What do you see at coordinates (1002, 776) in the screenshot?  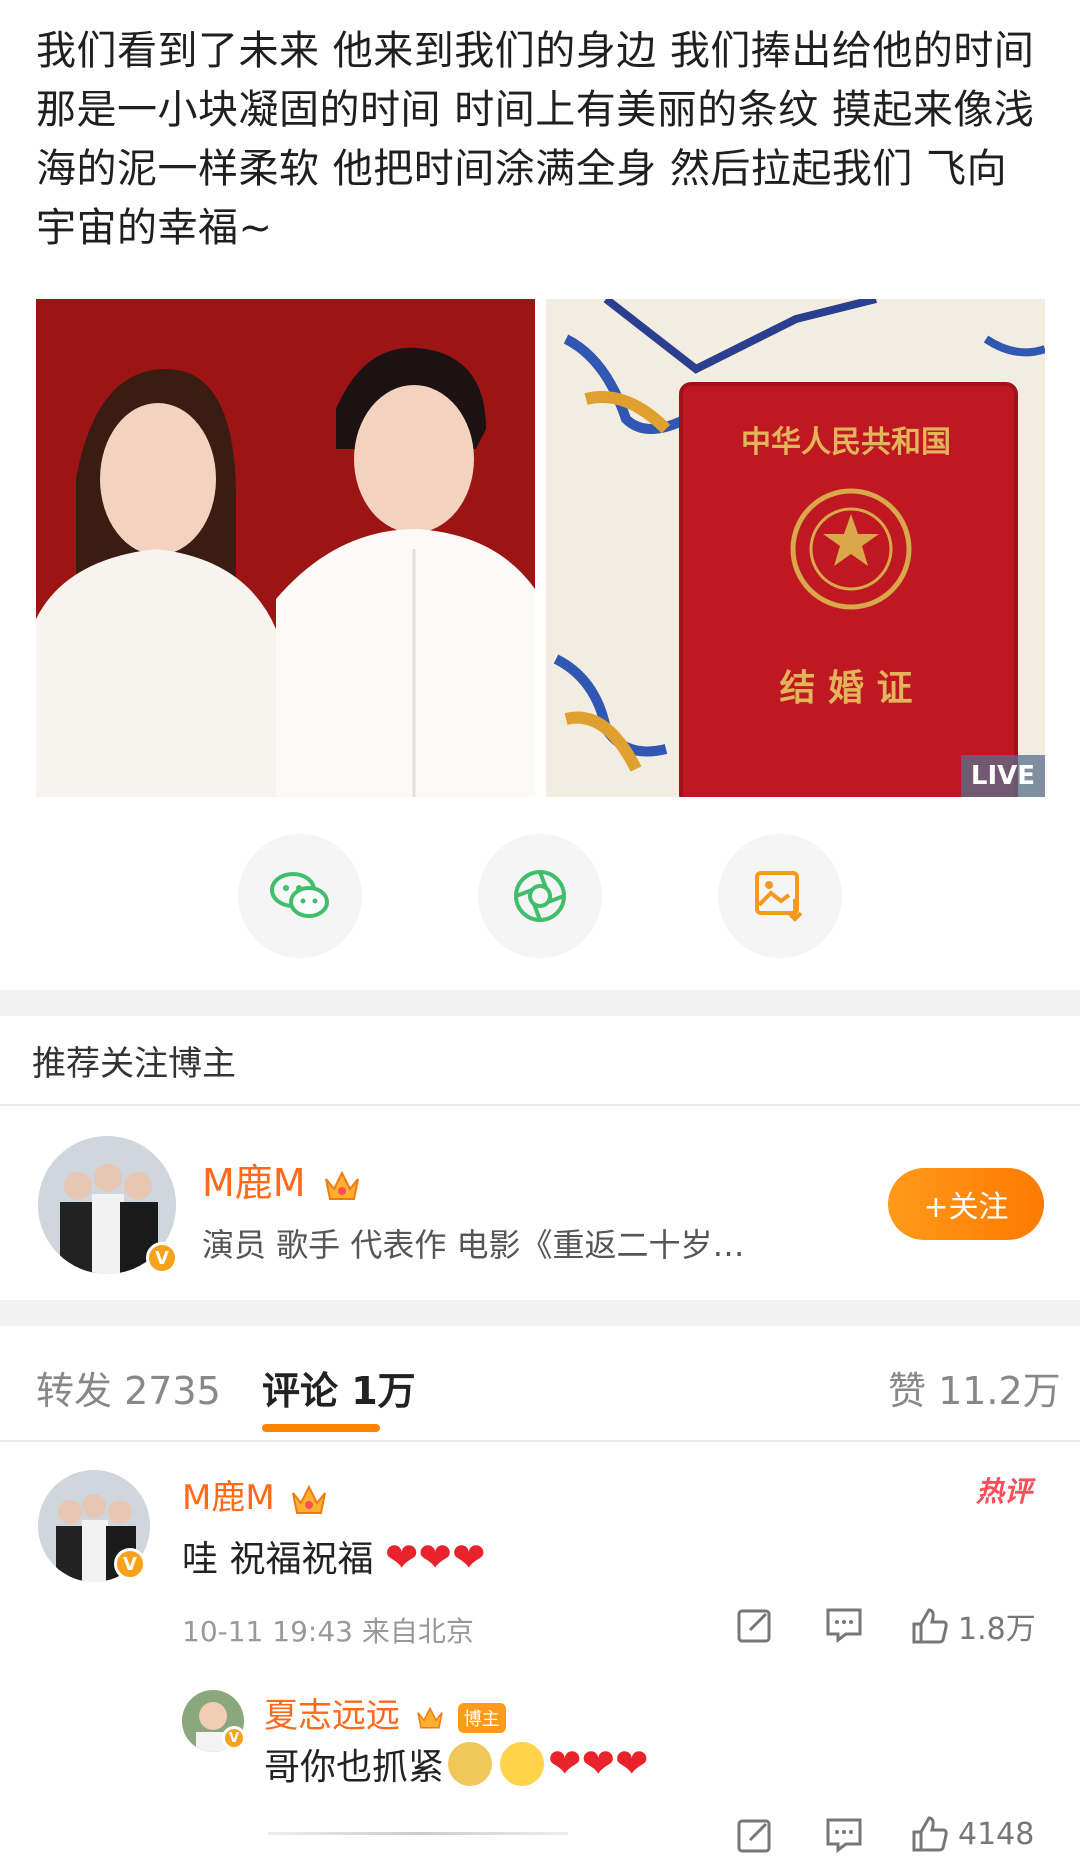 I see `live-badge: LIVE` at bounding box center [1002, 776].